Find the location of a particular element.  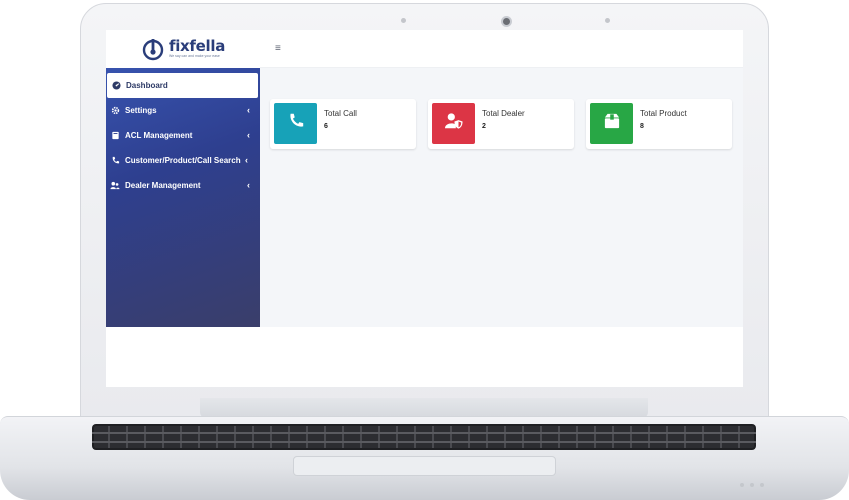

top-navbar: ≡ is located at coordinates (501, 49).